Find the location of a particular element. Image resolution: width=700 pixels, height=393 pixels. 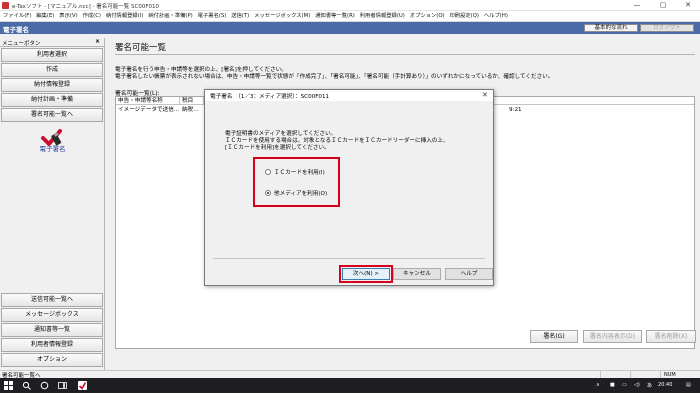

sign-button: 署名(G) is located at coordinates (554, 336).